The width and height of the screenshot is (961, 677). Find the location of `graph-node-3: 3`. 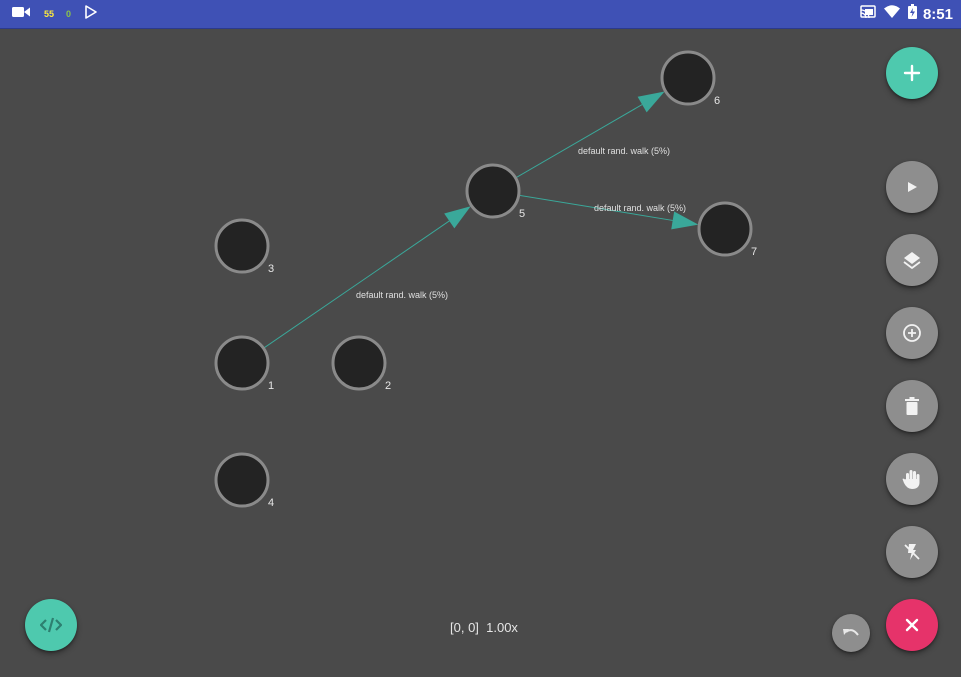

graph-node-3: 3 is located at coordinates (244, 246).